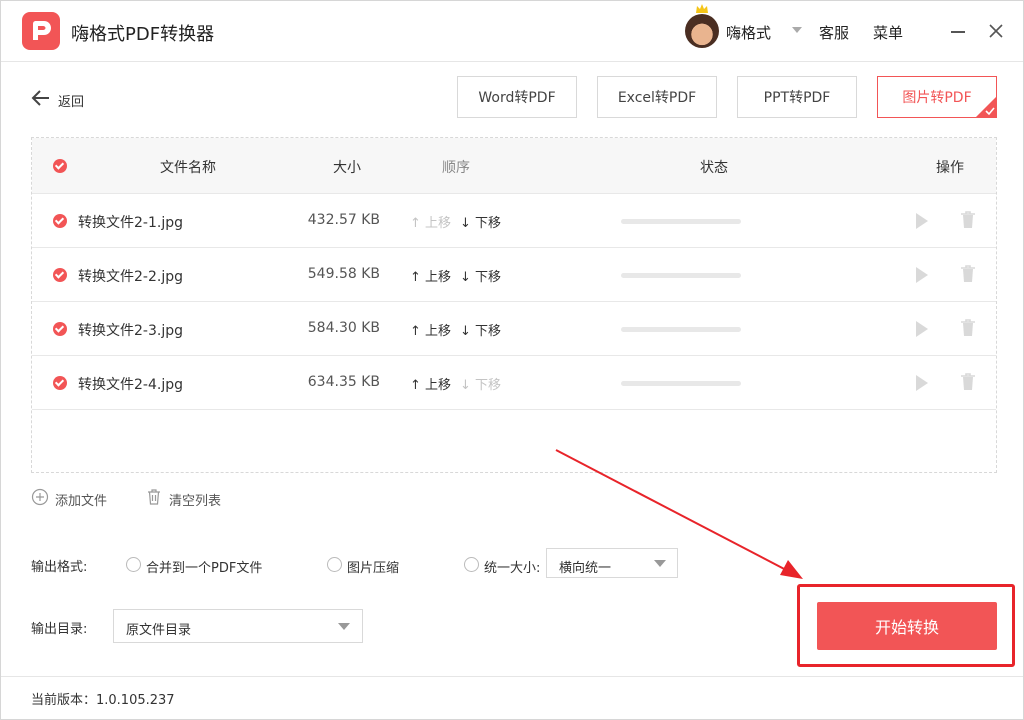  What do you see at coordinates (130, 223) in the screenshot?
I see `file-name: 转换文件2-1.jpg` at bounding box center [130, 223].